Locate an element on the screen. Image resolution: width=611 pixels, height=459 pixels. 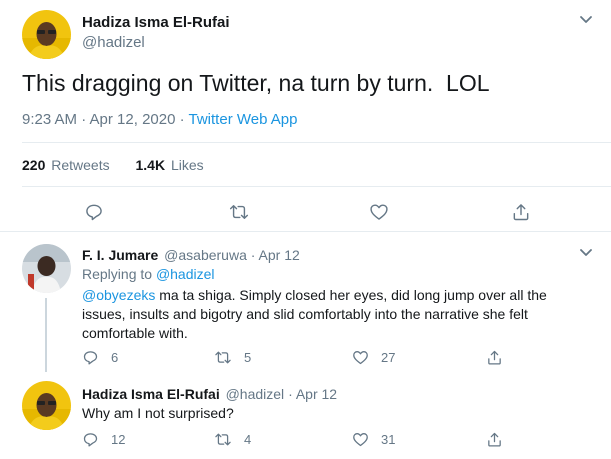
reply-header: F. I. Jumare @asaberuwa · Apr 12 is located at coordinates (191, 255).